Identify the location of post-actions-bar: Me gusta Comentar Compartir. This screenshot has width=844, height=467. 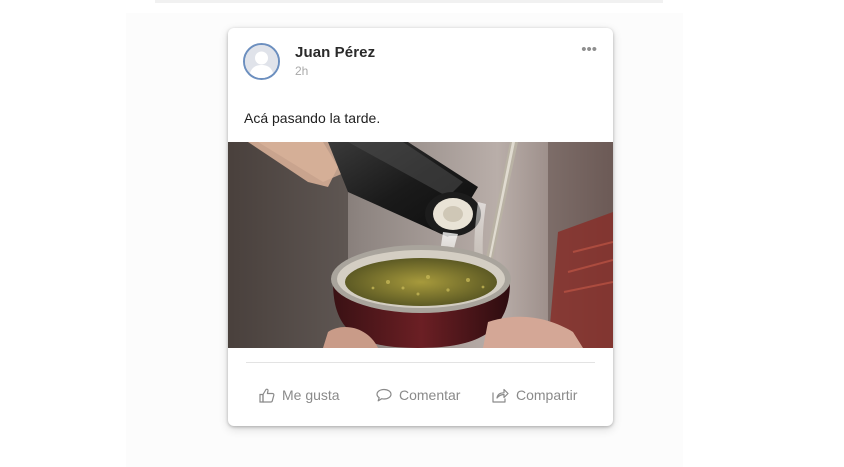
(420, 395).